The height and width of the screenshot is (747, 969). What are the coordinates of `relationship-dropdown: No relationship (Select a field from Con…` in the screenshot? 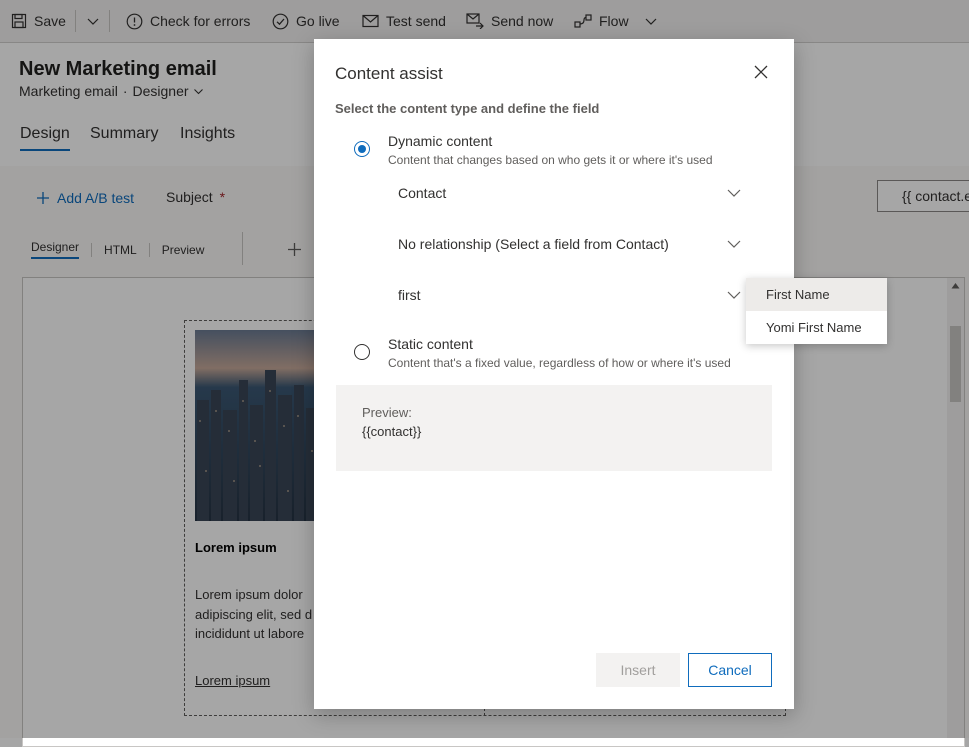 It's located at (570, 244).